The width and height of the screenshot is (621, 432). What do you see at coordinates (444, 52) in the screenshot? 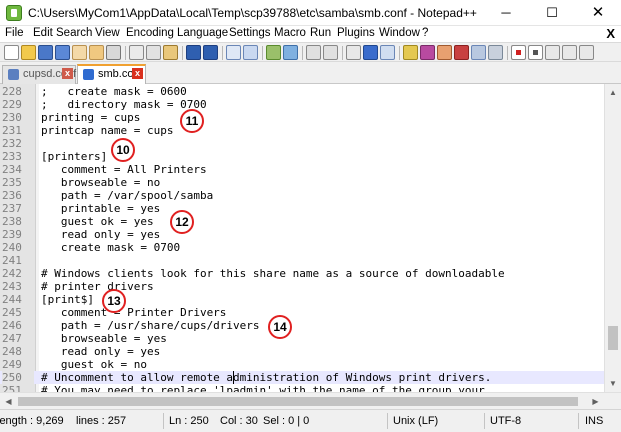
I see `function-list-icon` at bounding box center [444, 52].